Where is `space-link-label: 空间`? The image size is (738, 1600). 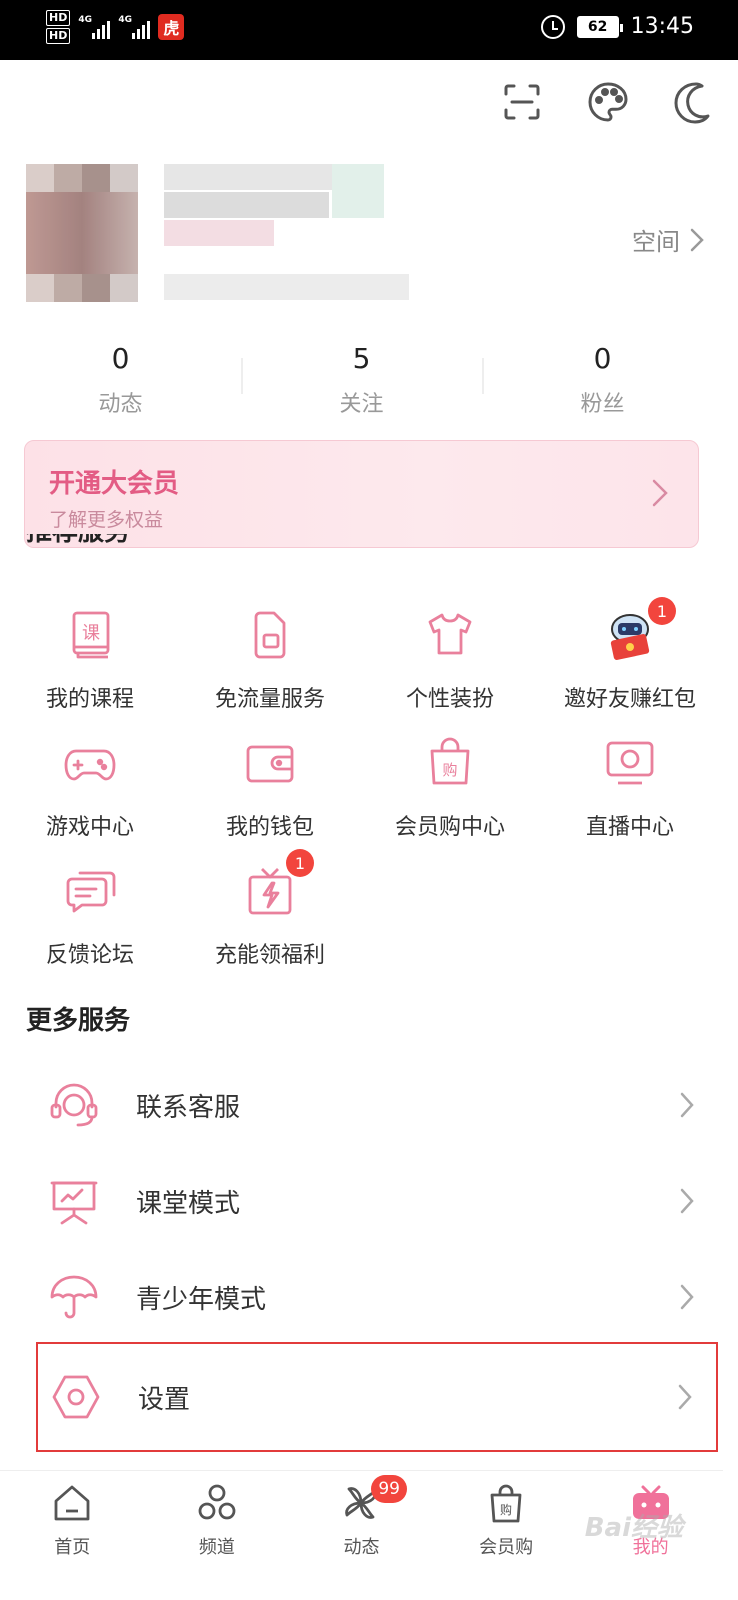
space-link-label: 空间 is located at coordinates (656, 242).